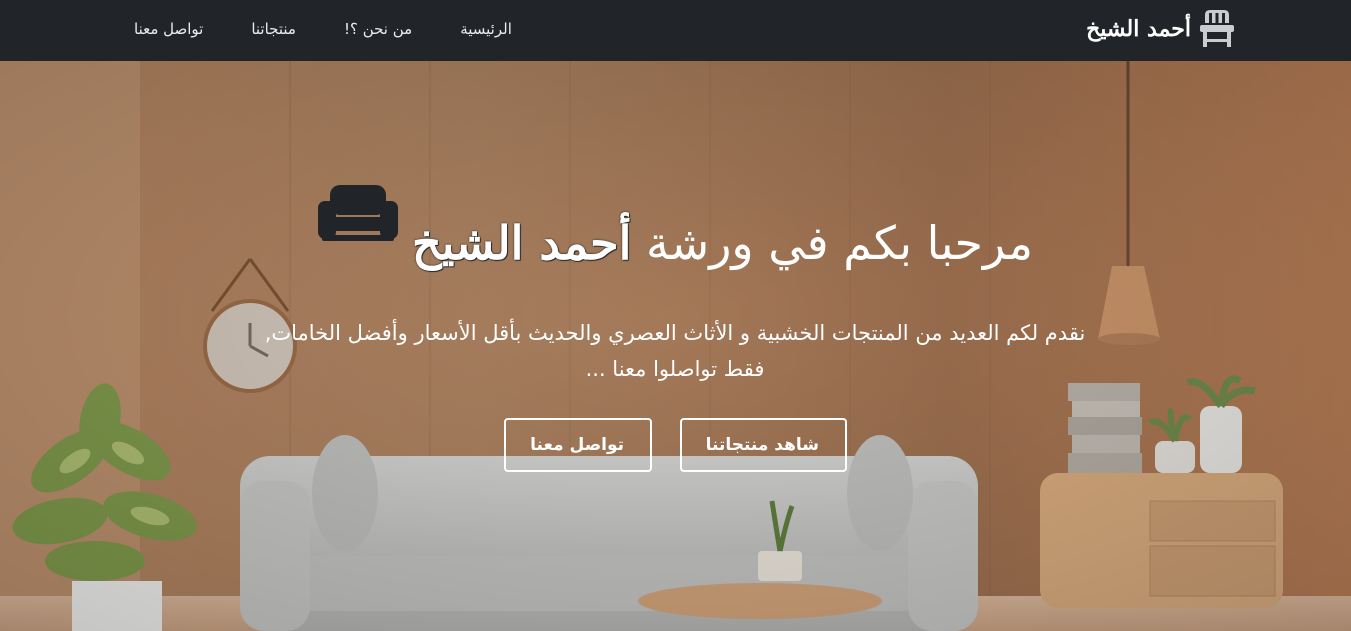 The width and height of the screenshot is (1351, 631). I want to click on hero-title-prefix: مرحبا بكم في ورشة, so click(840, 242).